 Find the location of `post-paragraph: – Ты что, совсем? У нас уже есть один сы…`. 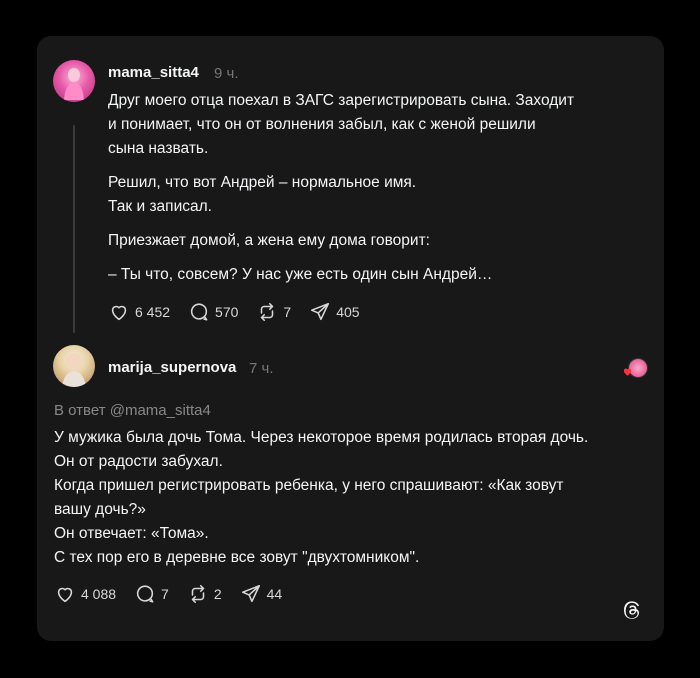

post-paragraph: – Ты что, совсем? У нас уже есть один сы… is located at coordinates (300, 274).